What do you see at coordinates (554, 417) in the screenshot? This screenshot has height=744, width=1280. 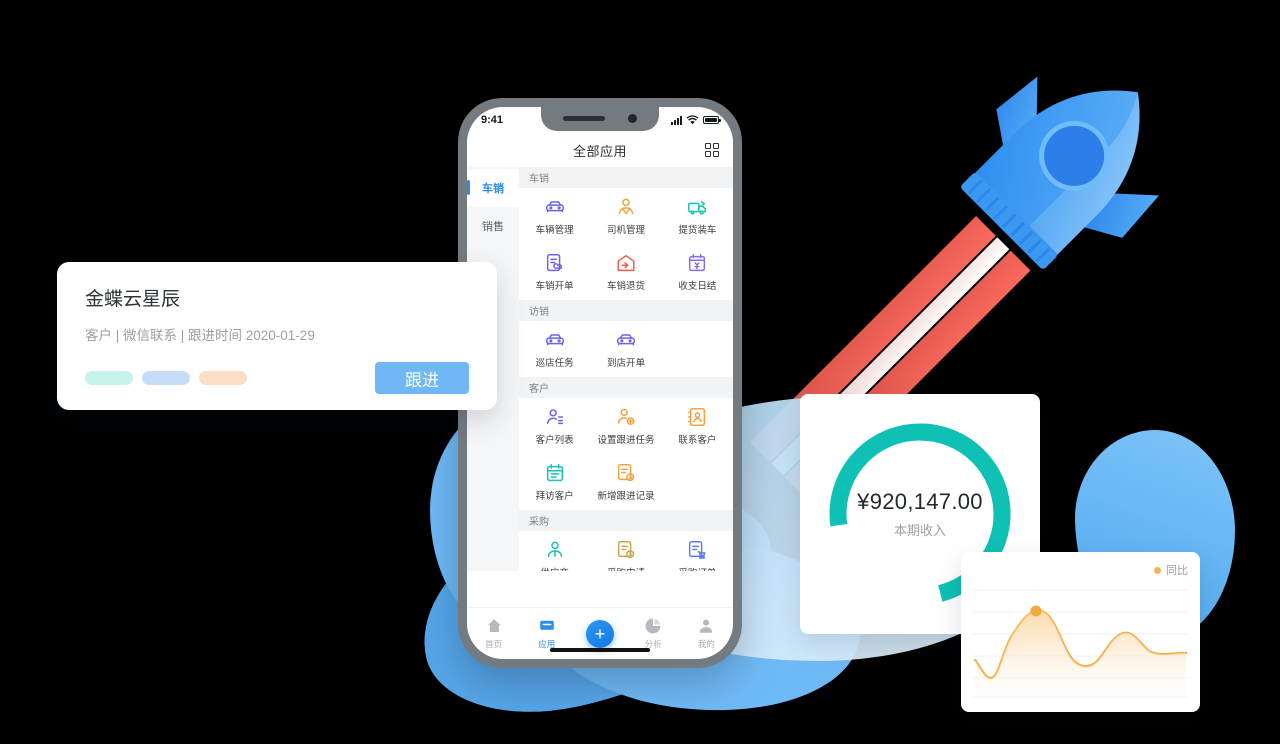 I see `customer-list-icon` at bounding box center [554, 417].